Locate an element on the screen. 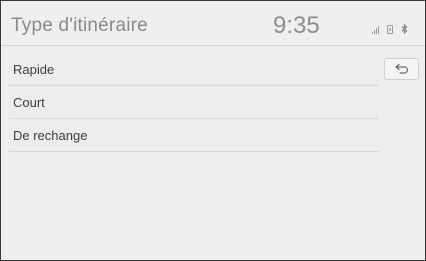 This screenshot has width=426, height=261. bluetooth-icon is located at coordinates (404, 29).